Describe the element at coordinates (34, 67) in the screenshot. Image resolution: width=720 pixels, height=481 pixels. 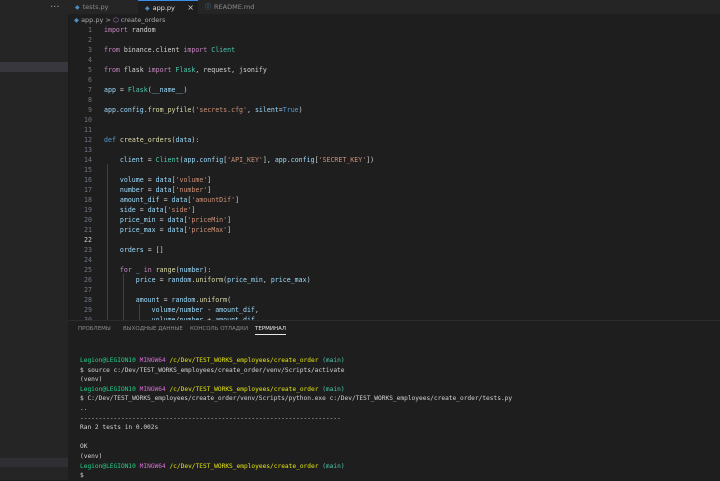
I see `explorer-selected-item` at that location.